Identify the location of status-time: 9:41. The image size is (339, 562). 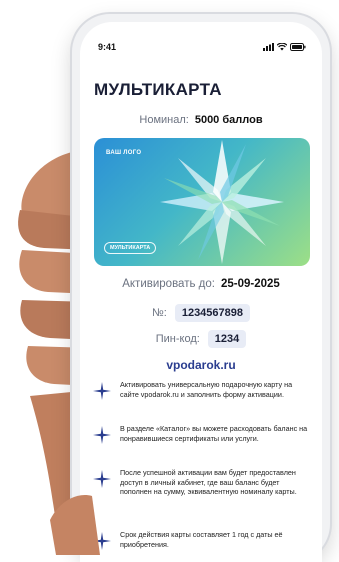
(107, 47).